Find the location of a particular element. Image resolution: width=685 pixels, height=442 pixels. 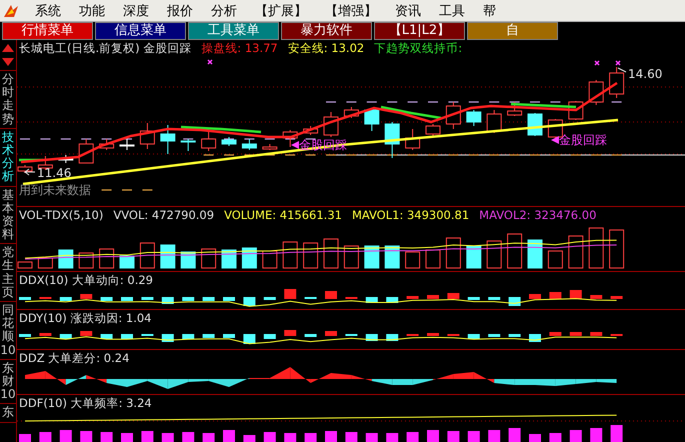

side-tab: 技术分析 is located at coordinates (8, 157).